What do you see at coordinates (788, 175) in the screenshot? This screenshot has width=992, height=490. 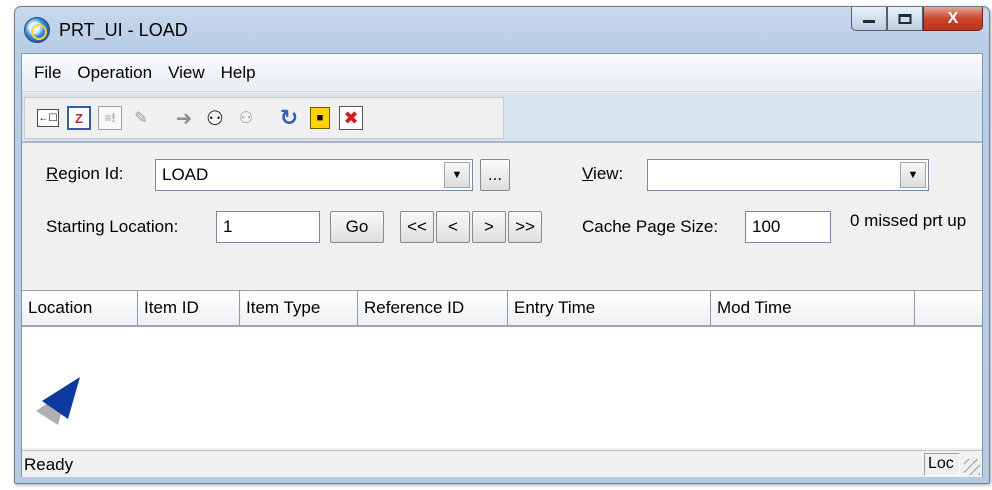 I see `view-combobox: ▼` at bounding box center [788, 175].